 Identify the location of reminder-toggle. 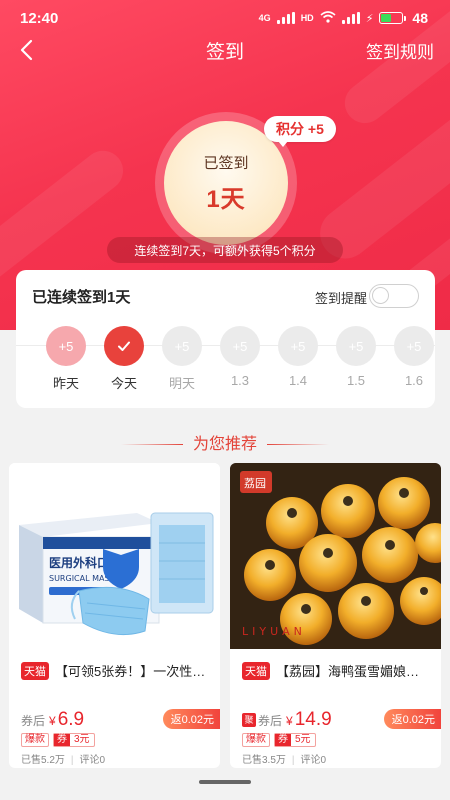
(394, 296).